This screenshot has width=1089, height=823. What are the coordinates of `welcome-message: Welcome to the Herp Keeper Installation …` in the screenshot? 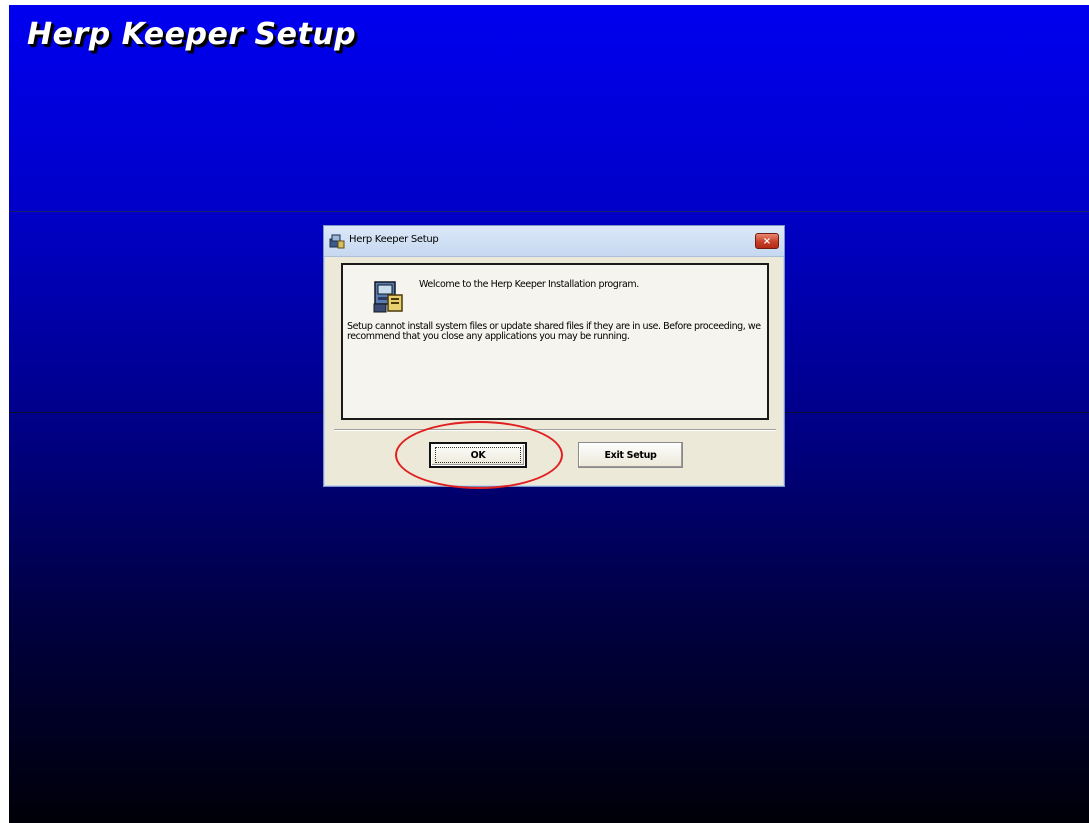 It's located at (529, 284).